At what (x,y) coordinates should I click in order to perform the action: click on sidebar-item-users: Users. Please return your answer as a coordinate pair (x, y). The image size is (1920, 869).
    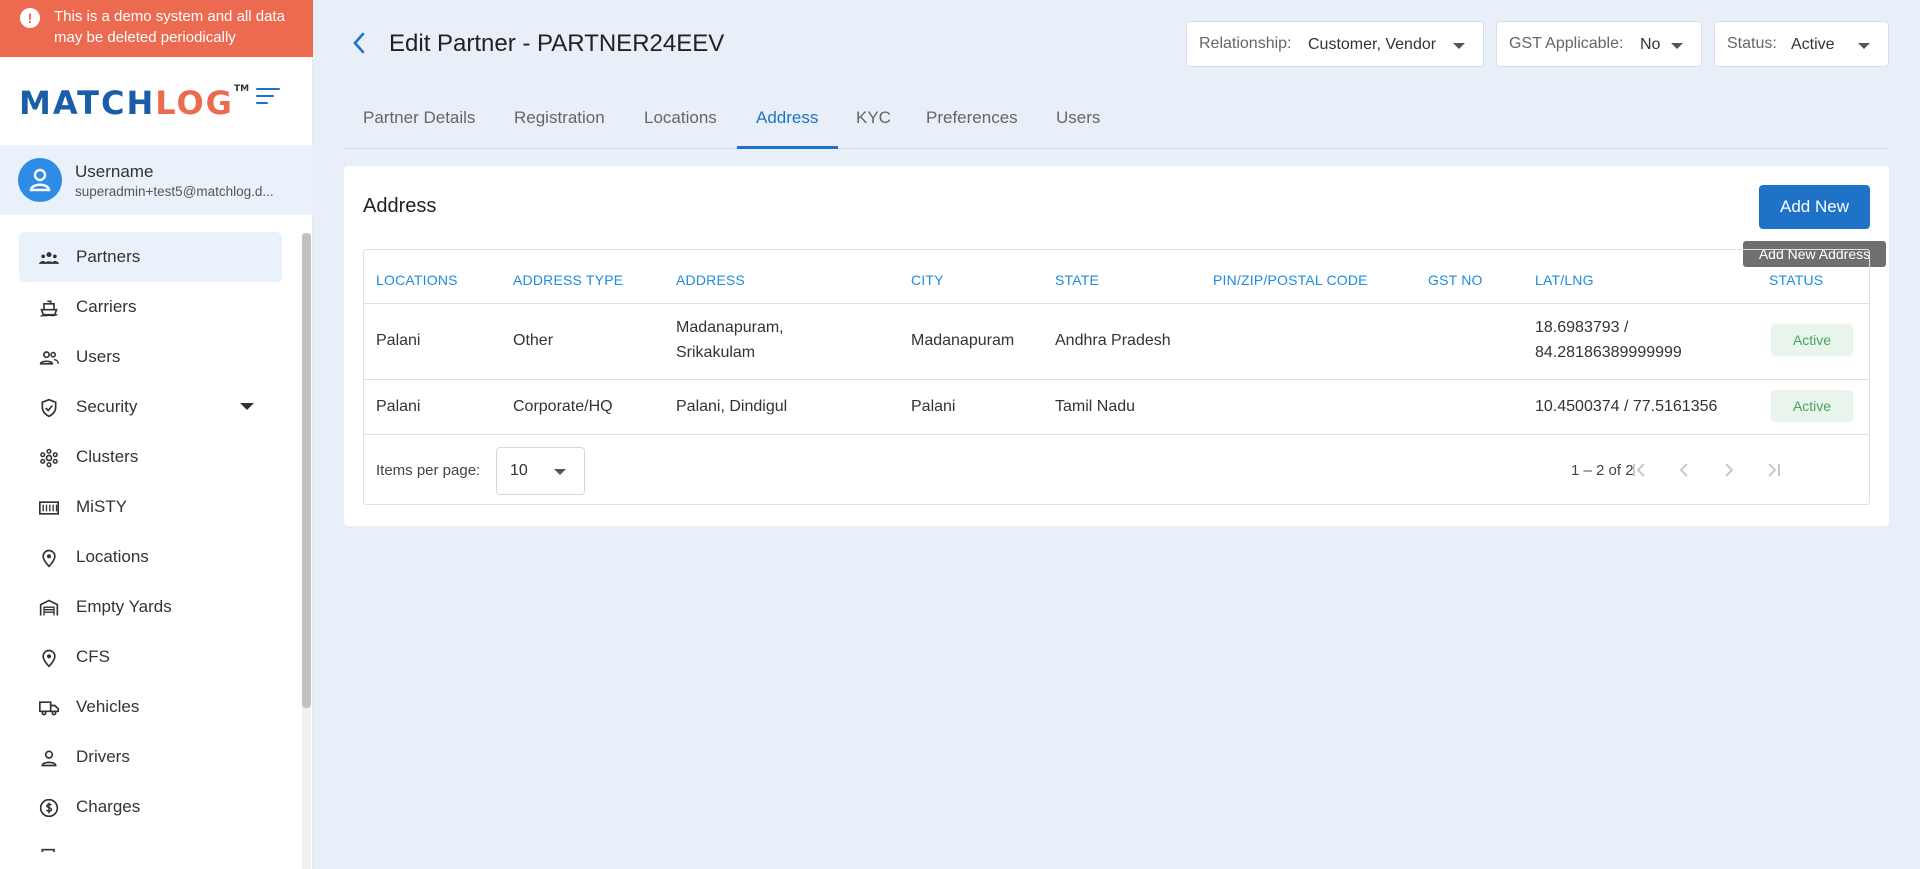
    Looking at the image, I should click on (150, 357).